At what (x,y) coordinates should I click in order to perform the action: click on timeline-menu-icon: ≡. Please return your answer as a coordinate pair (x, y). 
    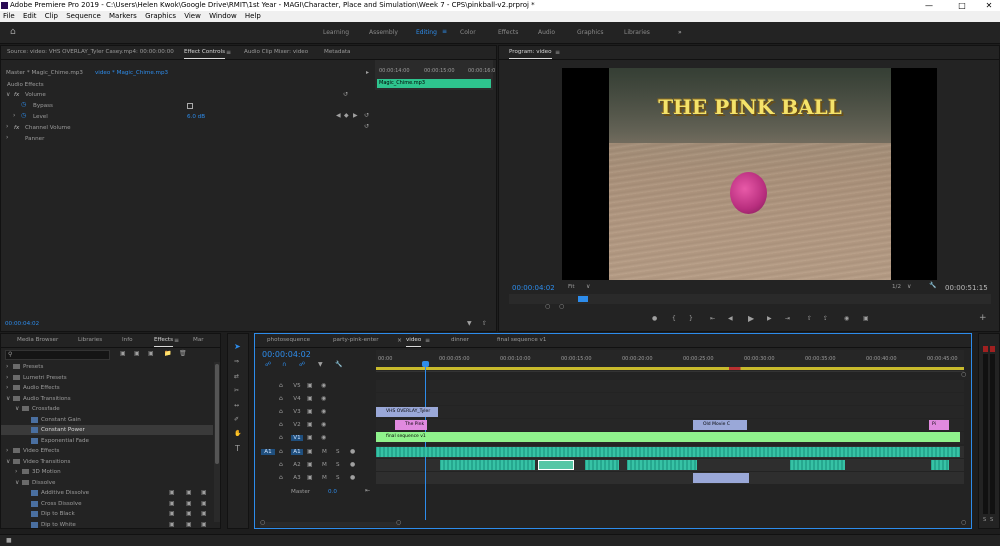
    Looking at the image, I should click on (427, 341).